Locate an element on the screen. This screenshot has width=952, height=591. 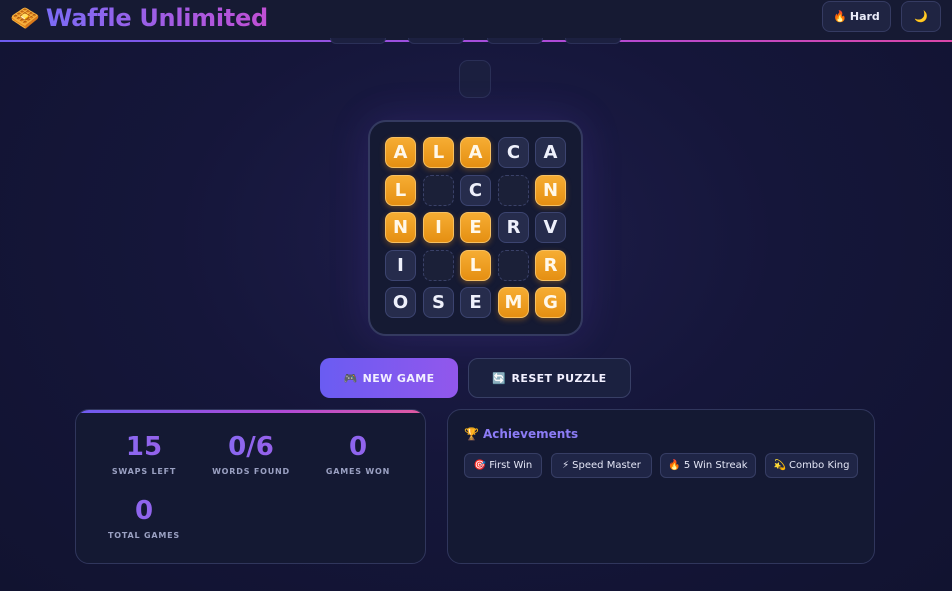
refresh-icon: 🔄 is located at coordinates (499, 378).